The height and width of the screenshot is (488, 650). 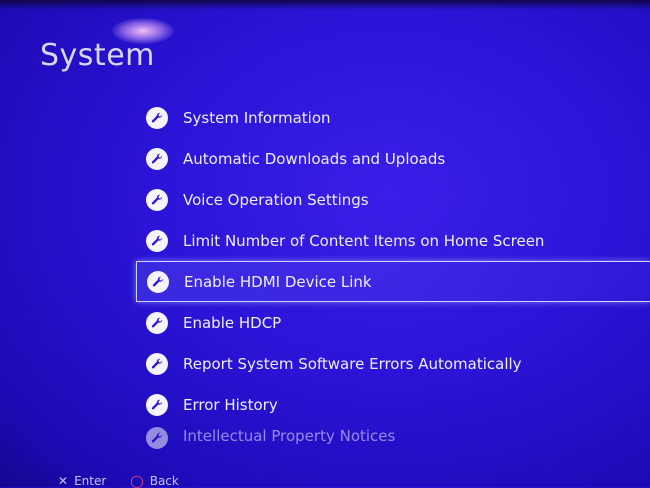 I want to click on menu-item-label: Voice Operation Settings, so click(x=276, y=199).